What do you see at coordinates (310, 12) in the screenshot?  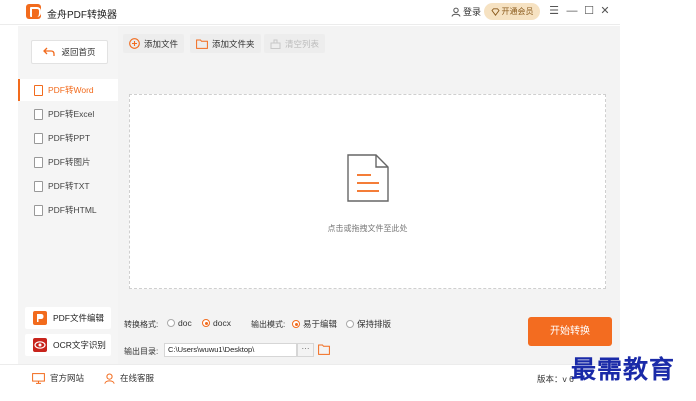 I see `title-bar: 金舟PDF转换器 登录 开通会员 ☰ — ☐ ✕` at bounding box center [310, 12].